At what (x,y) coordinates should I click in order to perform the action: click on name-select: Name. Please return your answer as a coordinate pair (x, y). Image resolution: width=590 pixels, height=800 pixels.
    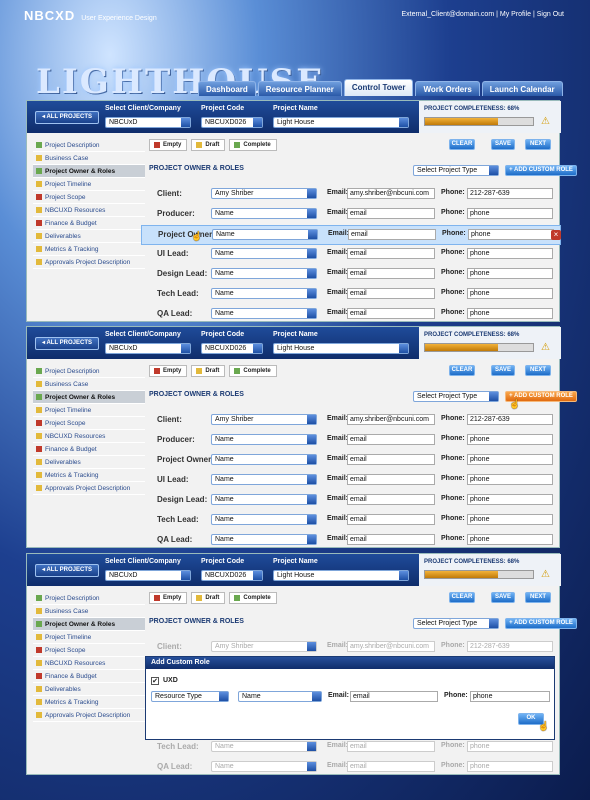
    Looking at the image, I should click on (280, 696).